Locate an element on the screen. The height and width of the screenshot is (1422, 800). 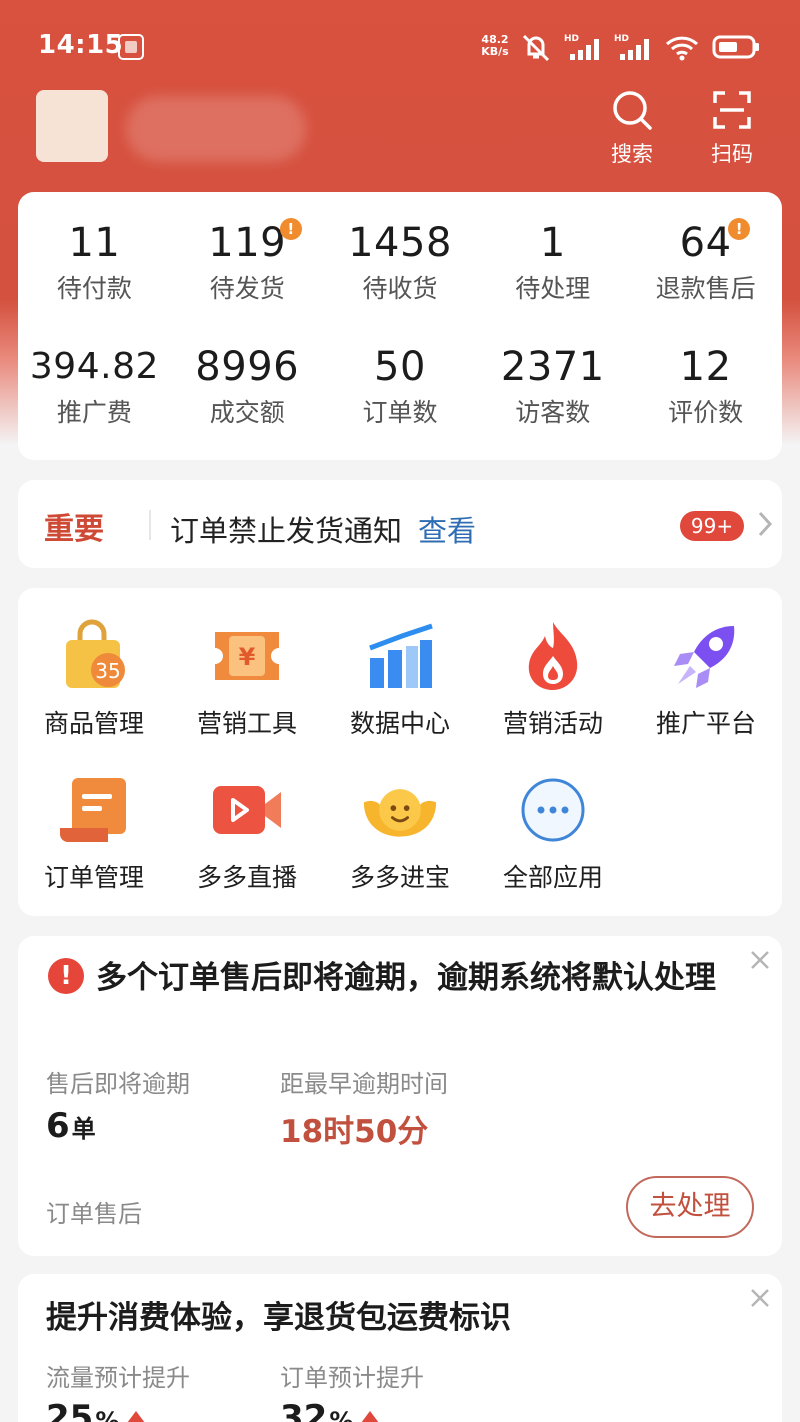
order-increase-label: 订单预计提升 is located at coordinates (352, 1378).